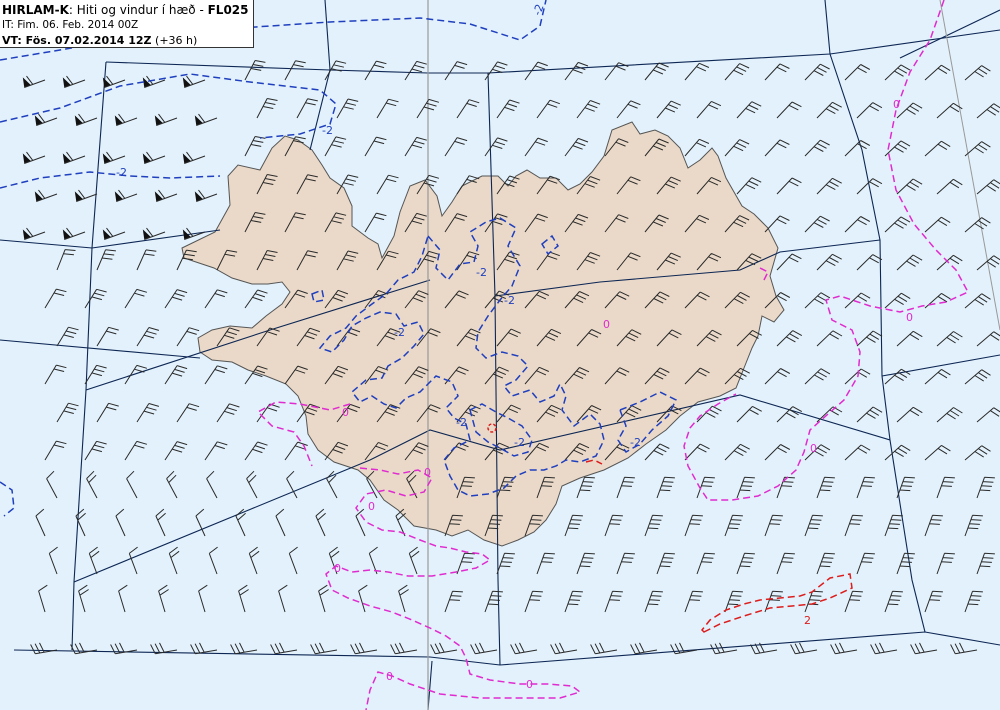 This screenshot has height=710, width=1000. What do you see at coordinates (228, 10) in the screenshot?
I see `flight-level: FL025` at bounding box center [228, 10].